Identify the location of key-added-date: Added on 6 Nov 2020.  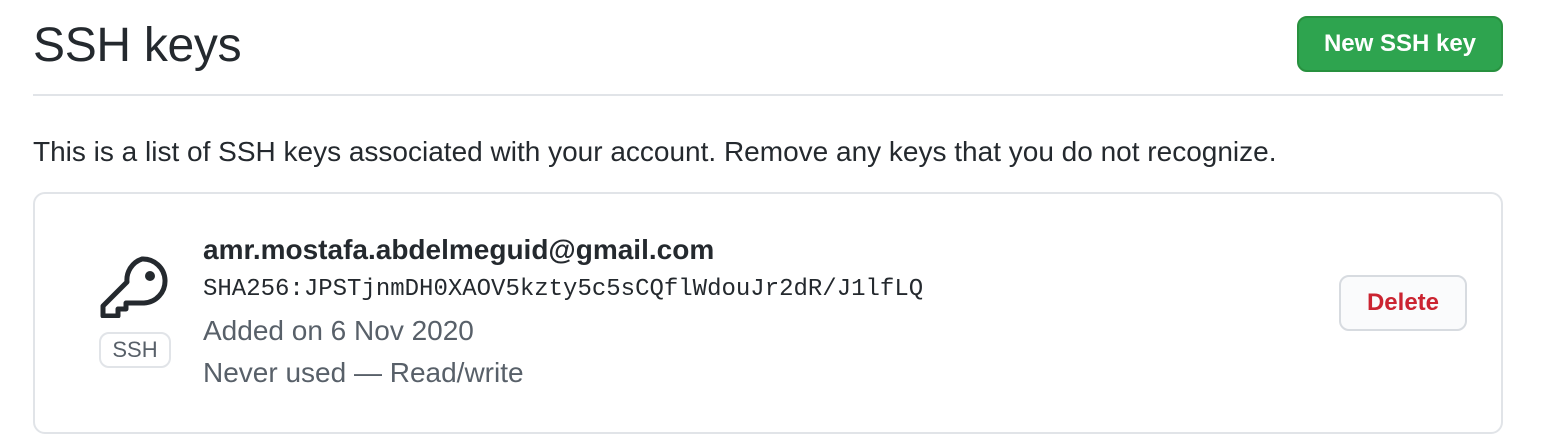
(338, 330).